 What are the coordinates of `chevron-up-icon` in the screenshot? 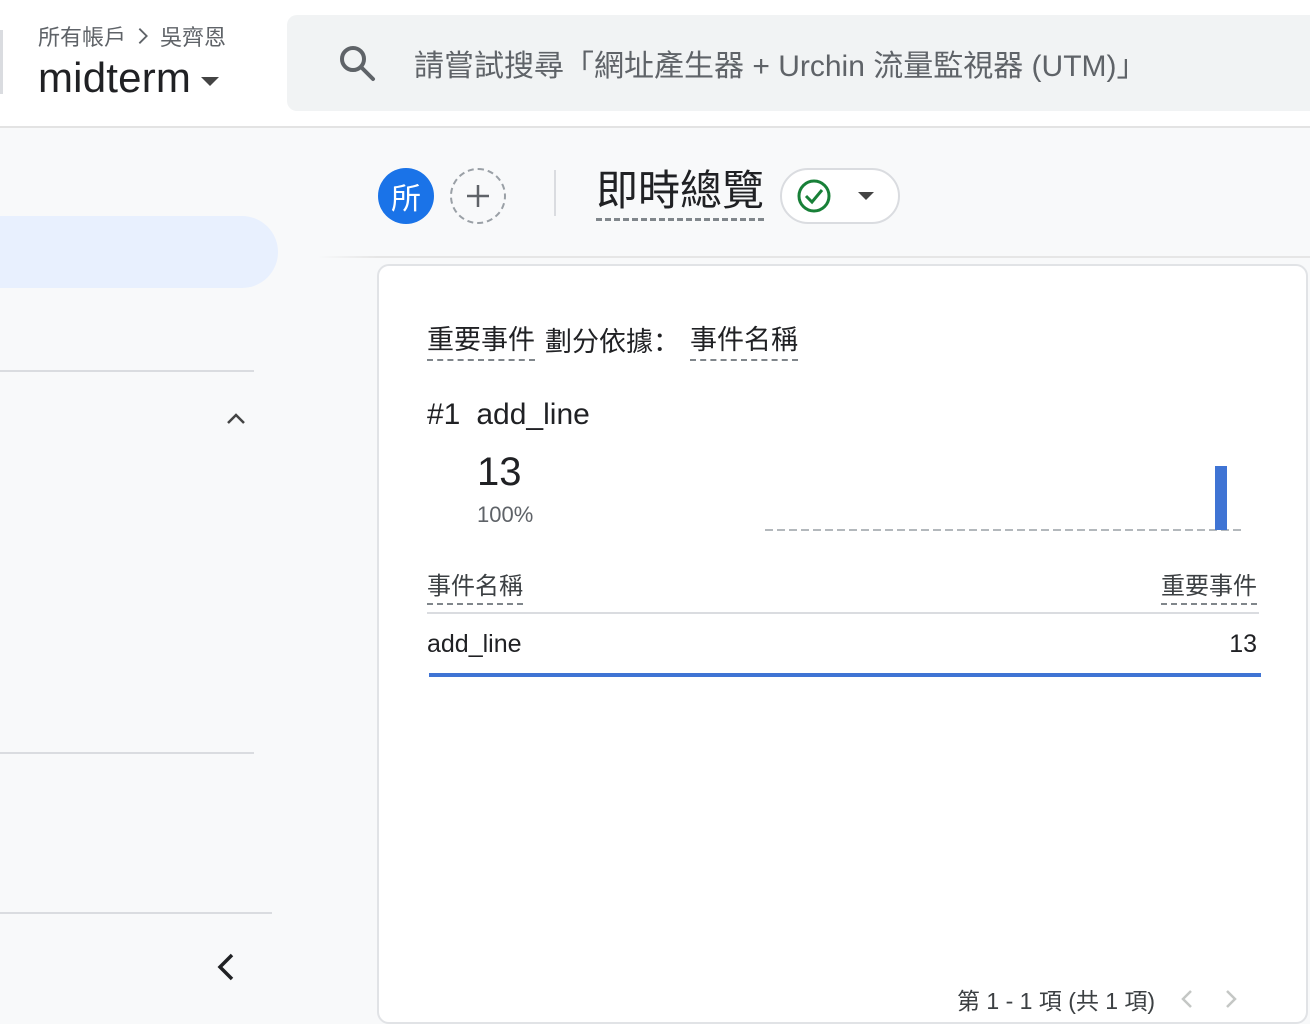 It's located at (236, 418).